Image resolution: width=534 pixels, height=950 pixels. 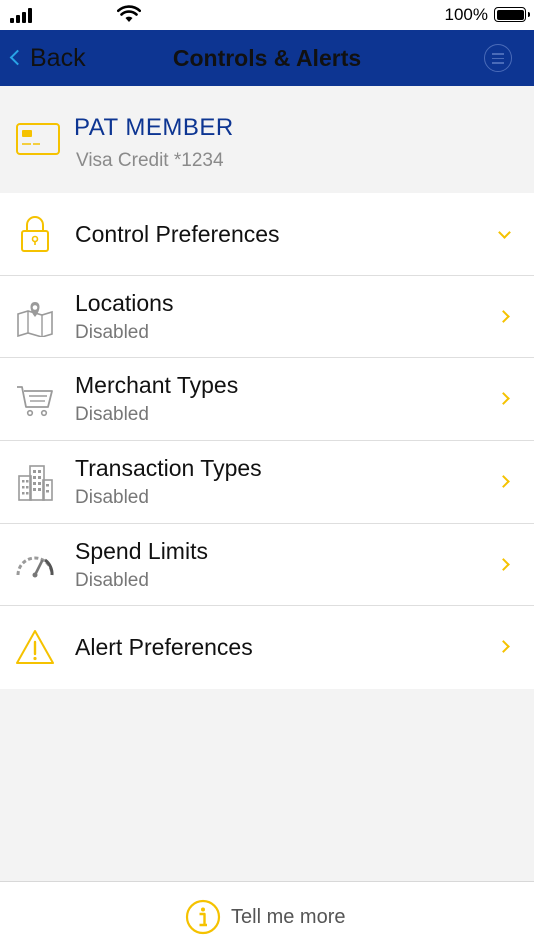 I want to click on credit-card-icon, so click(x=38, y=139).